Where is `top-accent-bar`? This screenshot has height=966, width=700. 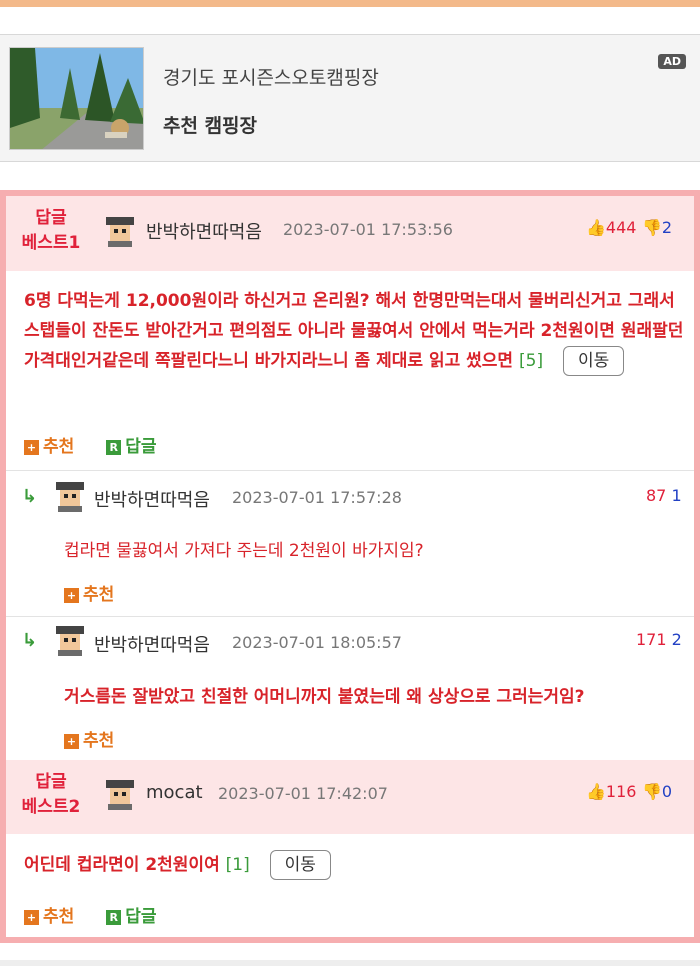 top-accent-bar is located at coordinates (350, 3).